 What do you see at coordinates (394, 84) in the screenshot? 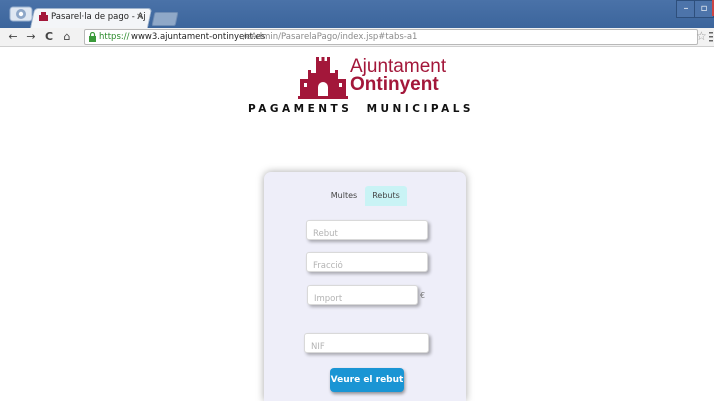
I see `logo-text-ontinyent: Ontinyent` at bounding box center [394, 84].